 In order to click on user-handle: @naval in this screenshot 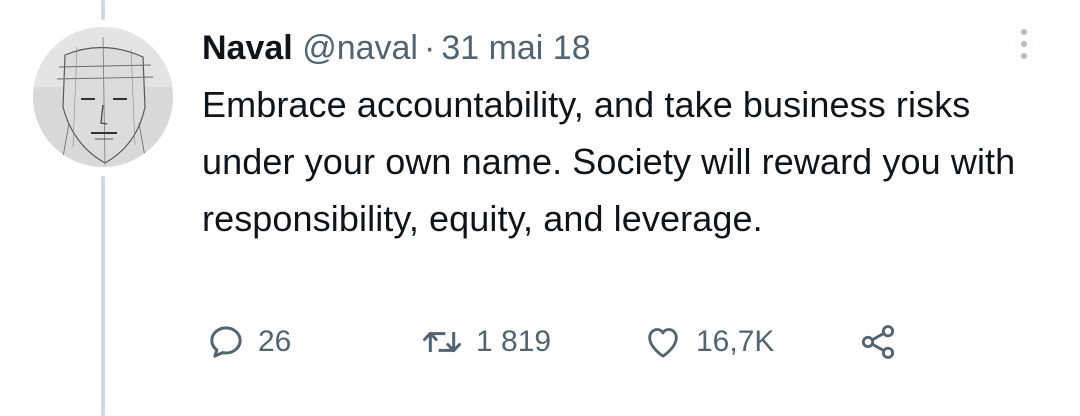, I will do `click(360, 48)`.